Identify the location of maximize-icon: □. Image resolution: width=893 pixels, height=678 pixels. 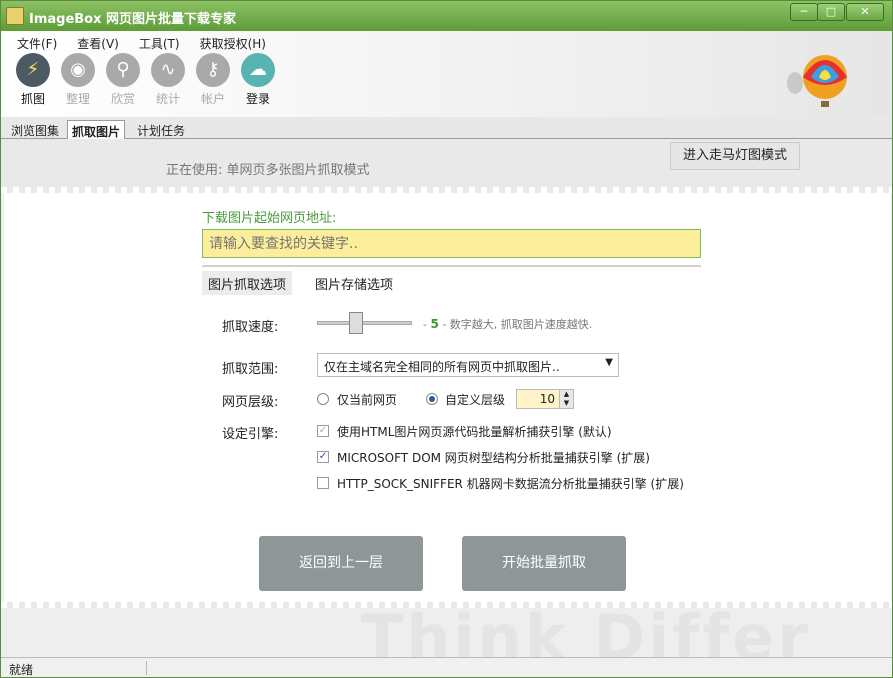
(831, 12).